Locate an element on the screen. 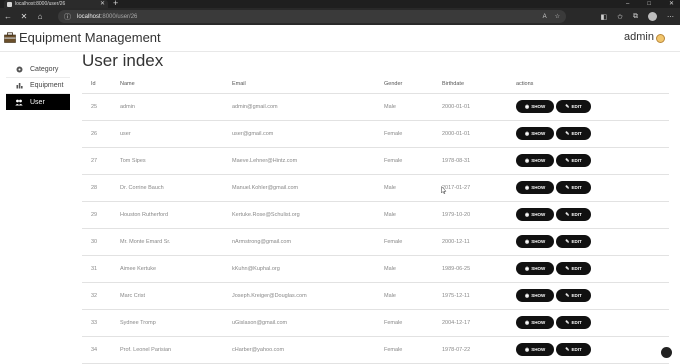 This screenshot has height=364, width=680. column-header-actions: actions is located at coordinates (592, 84).